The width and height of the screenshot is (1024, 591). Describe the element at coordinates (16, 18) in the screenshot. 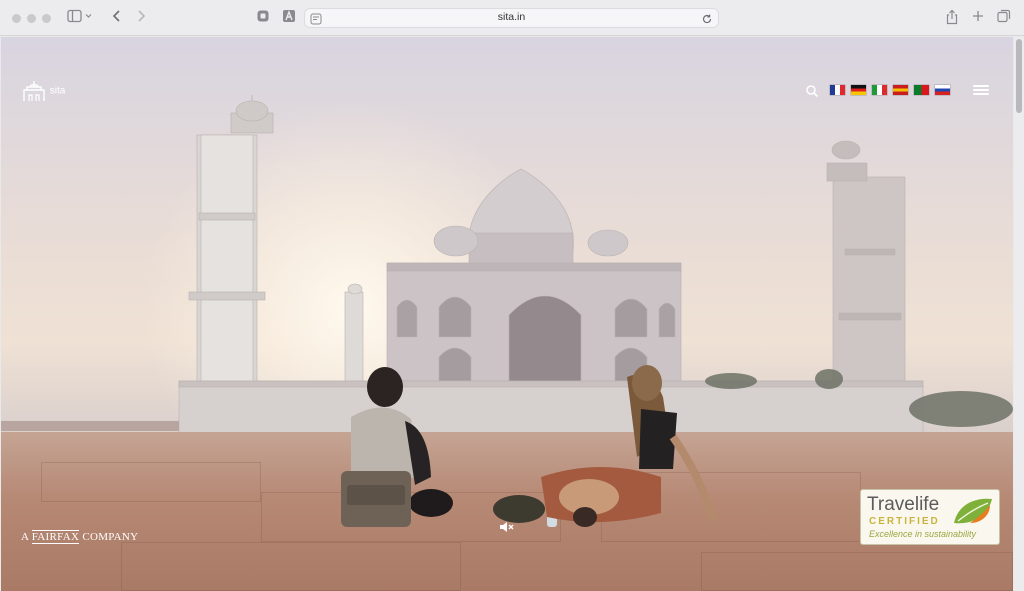

I see `close-window-button` at that location.